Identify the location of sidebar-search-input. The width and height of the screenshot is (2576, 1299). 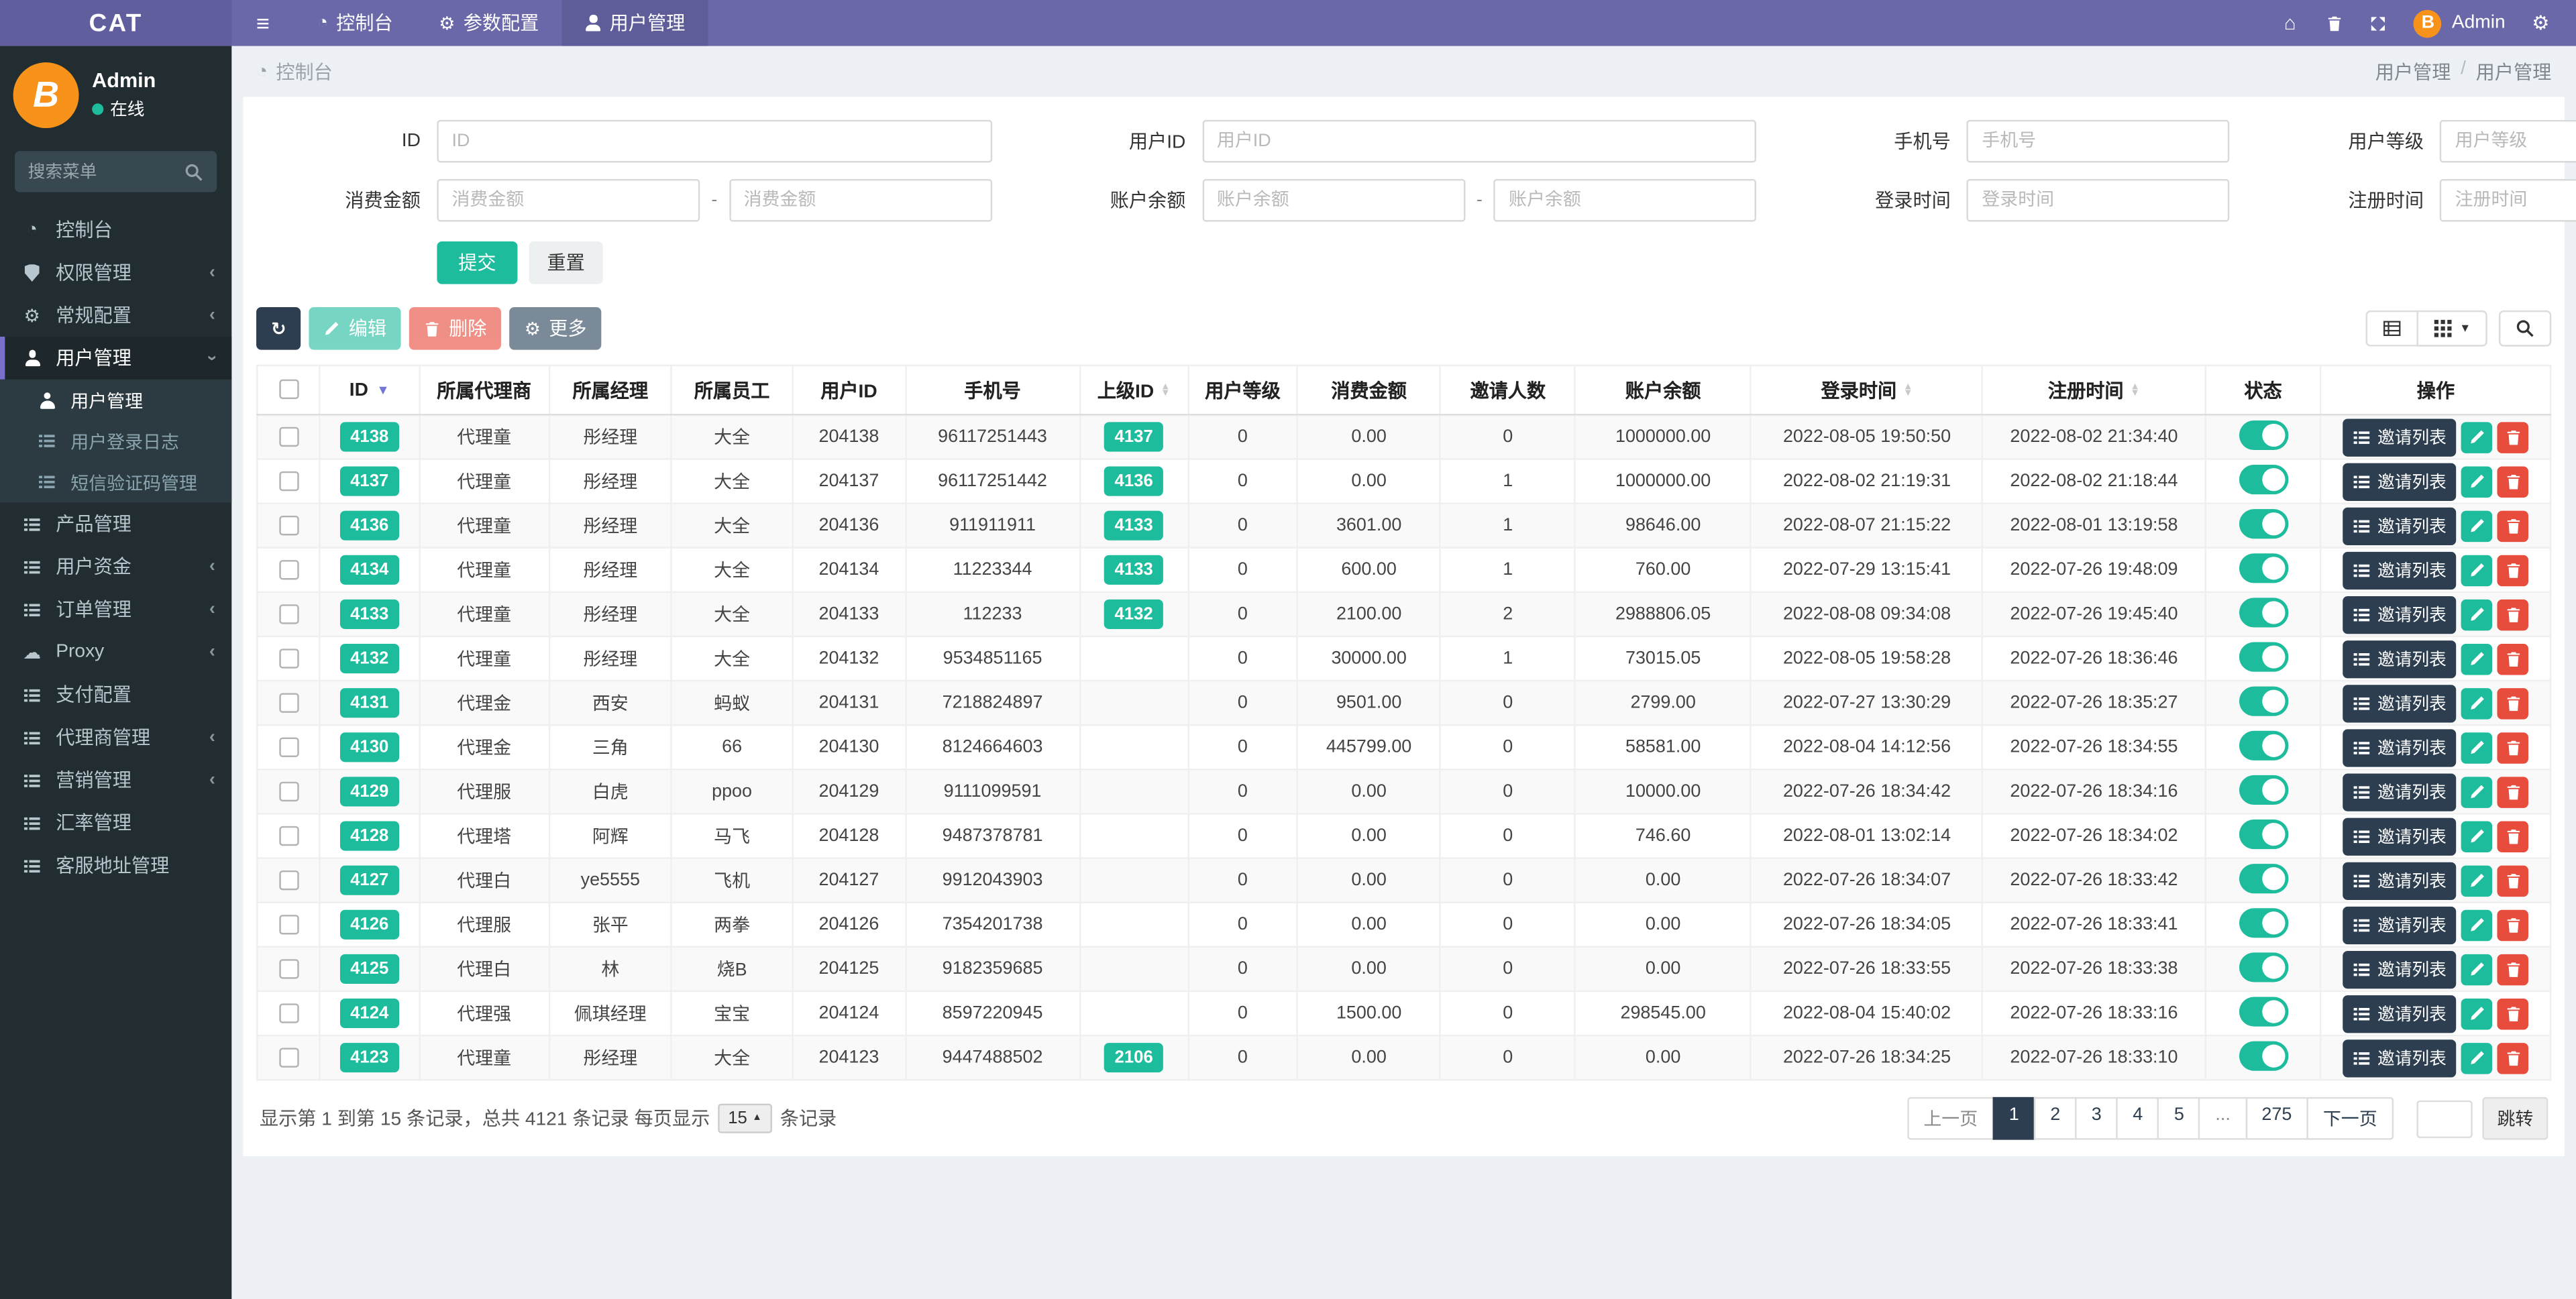
(106, 172).